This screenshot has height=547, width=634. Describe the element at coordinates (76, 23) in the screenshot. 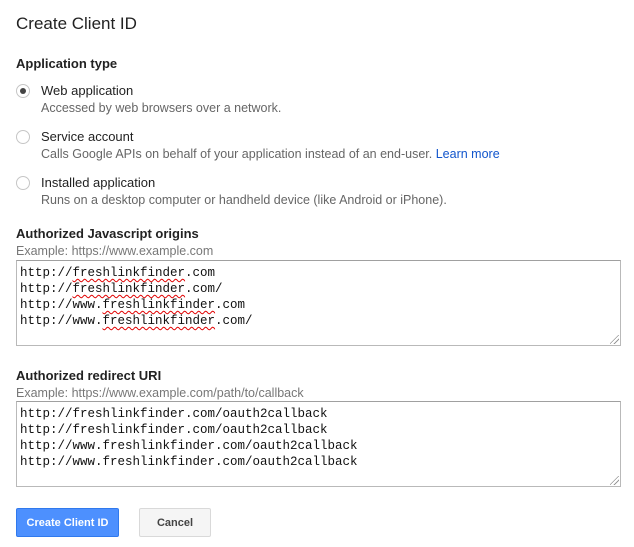

I see `dialog-title: Create Client ID` at that location.